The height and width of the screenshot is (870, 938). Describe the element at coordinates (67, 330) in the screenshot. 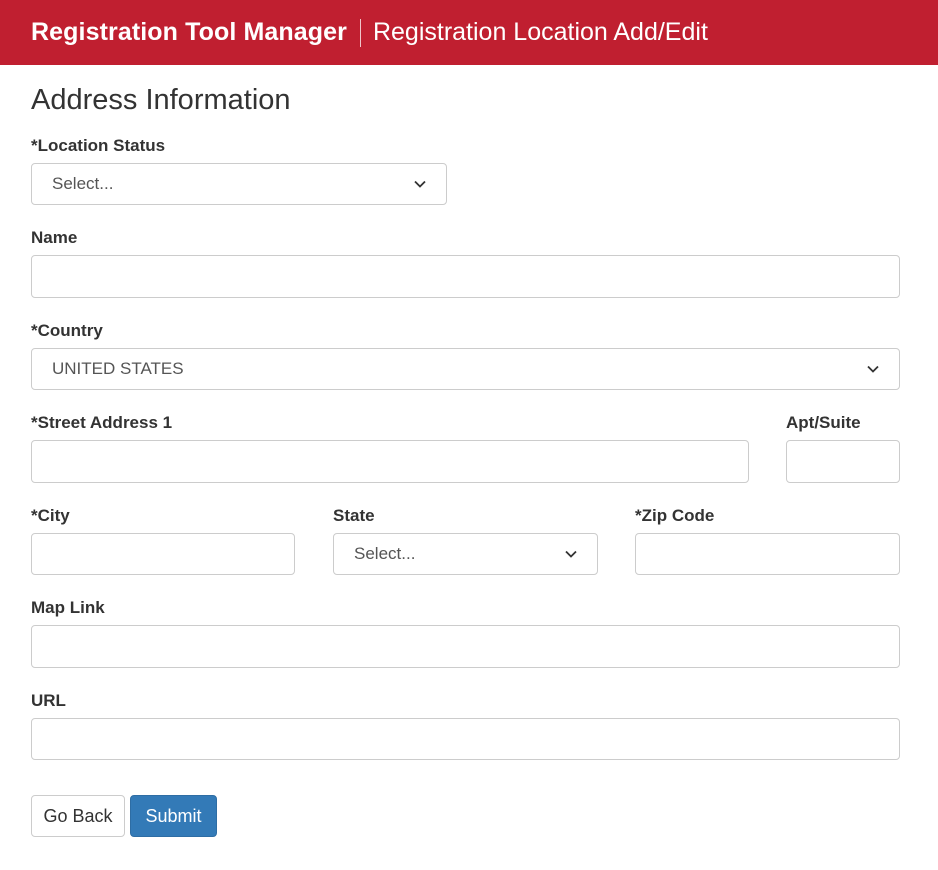

I see `country-label: *Country` at that location.